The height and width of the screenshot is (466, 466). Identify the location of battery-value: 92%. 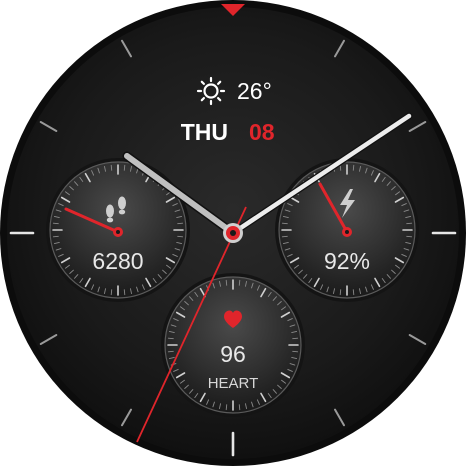
(347, 261).